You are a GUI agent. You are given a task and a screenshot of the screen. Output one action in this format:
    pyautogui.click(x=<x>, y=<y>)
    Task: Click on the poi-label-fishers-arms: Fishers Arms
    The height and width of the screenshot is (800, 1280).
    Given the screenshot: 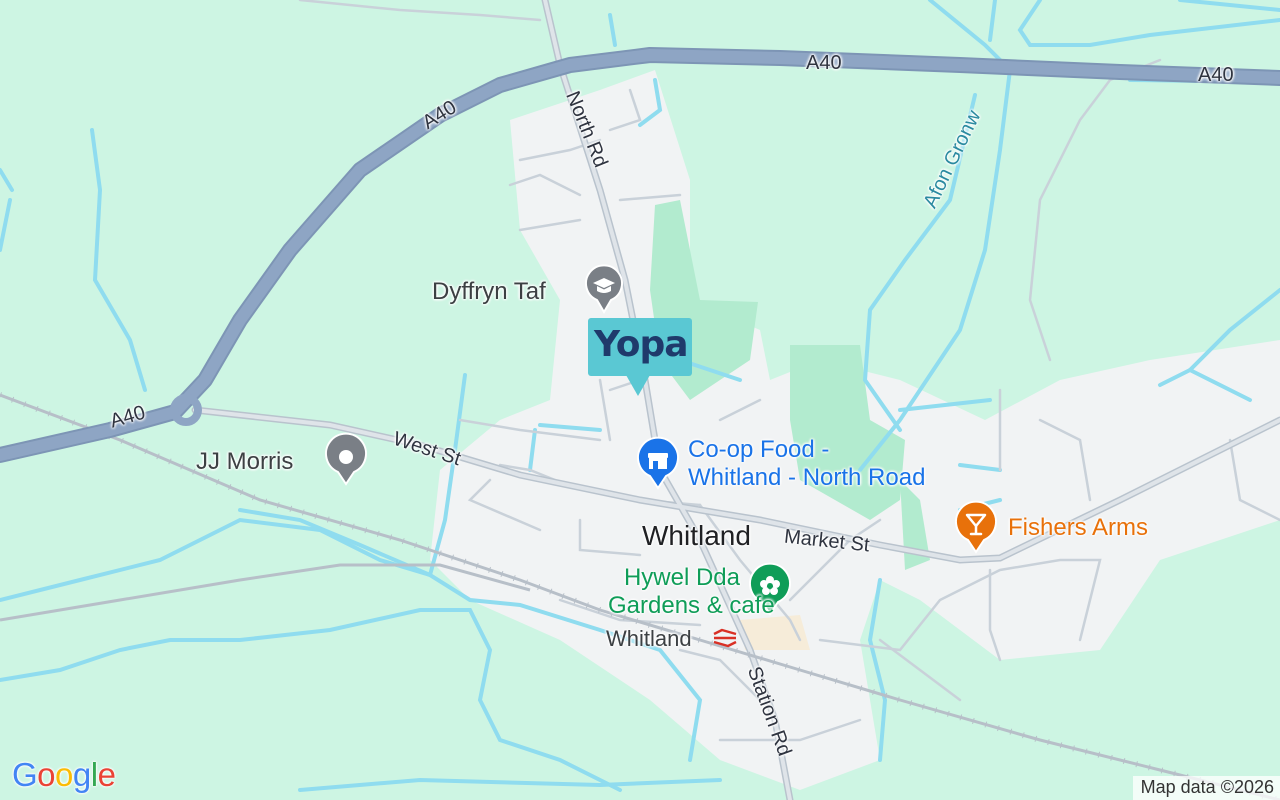 What is the action you would take?
    pyautogui.click(x=1078, y=528)
    